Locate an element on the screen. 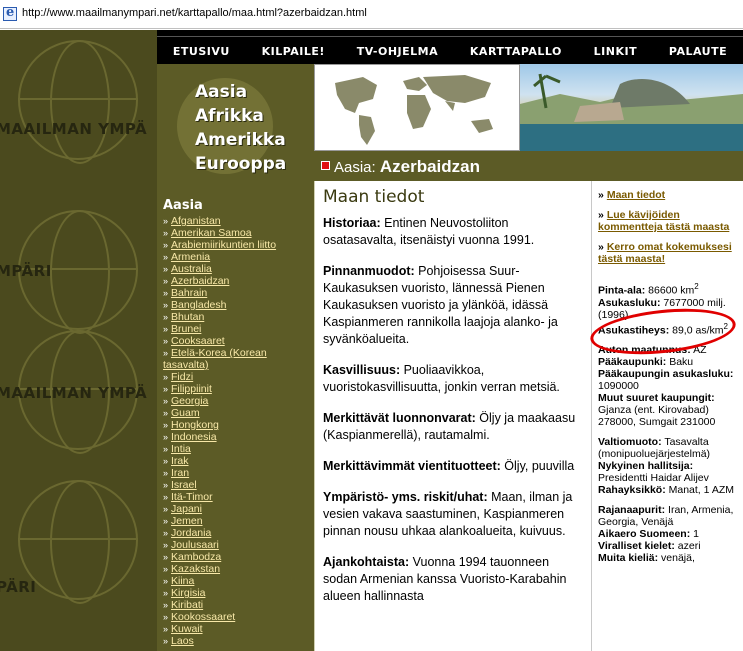 This screenshot has height=651, width=743. country-list-item: tasavalta) is located at coordinates (238, 365).